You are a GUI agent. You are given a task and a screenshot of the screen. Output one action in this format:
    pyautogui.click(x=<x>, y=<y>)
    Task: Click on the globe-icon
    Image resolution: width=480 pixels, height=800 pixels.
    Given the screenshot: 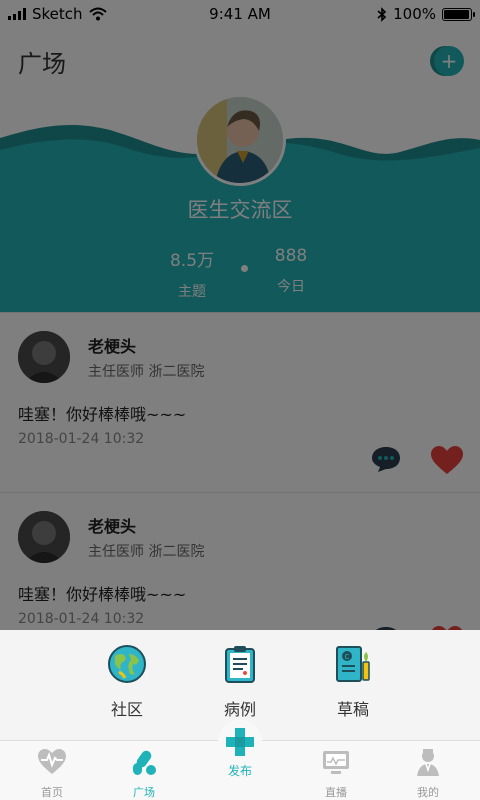 What is the action you would take?
    pyautogui.click(x=127, y=664)
    